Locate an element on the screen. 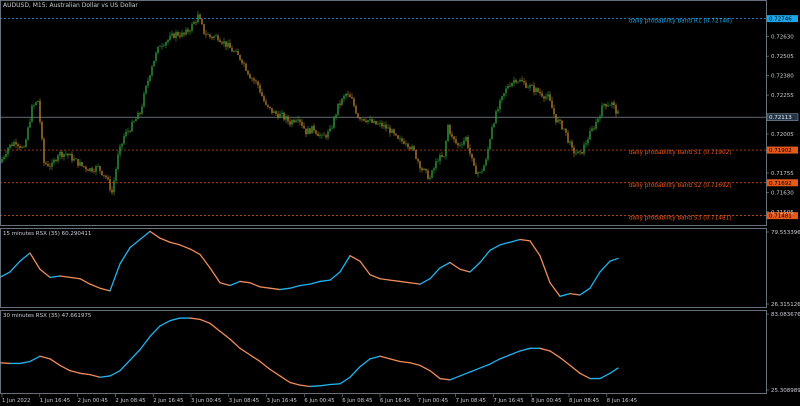  price-tick-label: 0.72005 is located at coordinates (782, 135).